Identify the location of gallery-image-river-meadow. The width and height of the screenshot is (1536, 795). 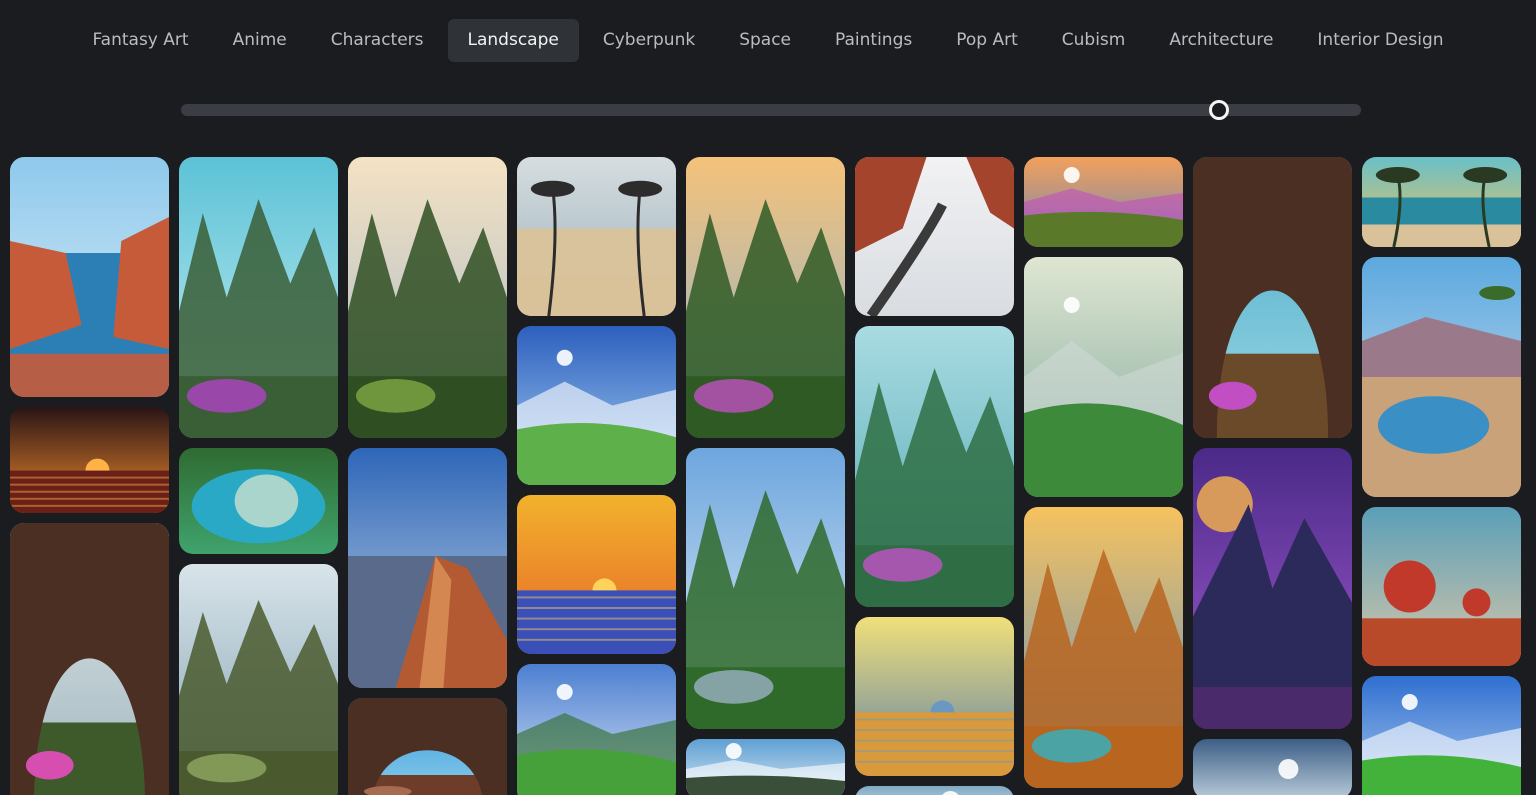
(596, 729).